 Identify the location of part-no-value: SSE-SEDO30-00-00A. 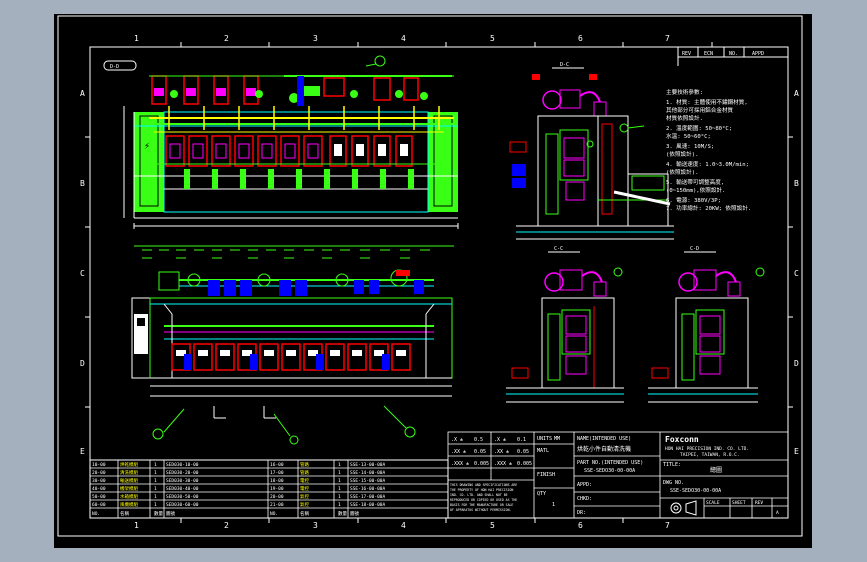
(609, 471).